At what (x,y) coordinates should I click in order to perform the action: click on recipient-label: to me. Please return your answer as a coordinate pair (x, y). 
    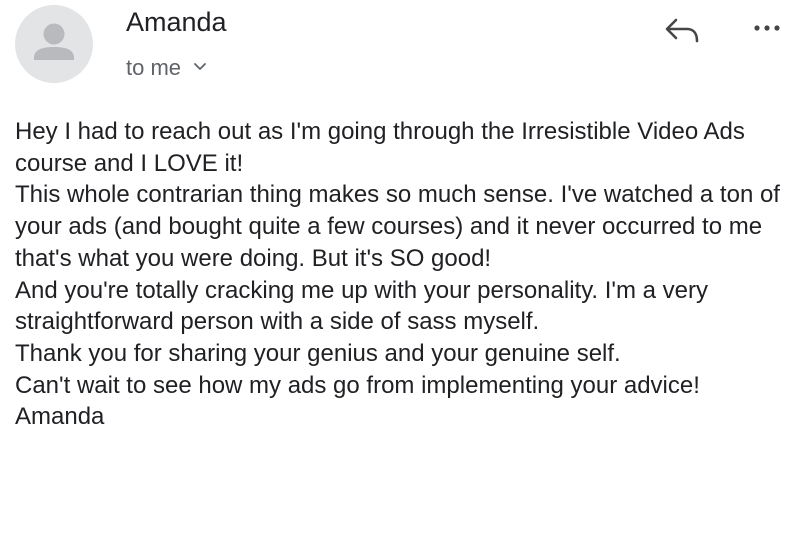
    Looking at the image, I should click on (154, 67).